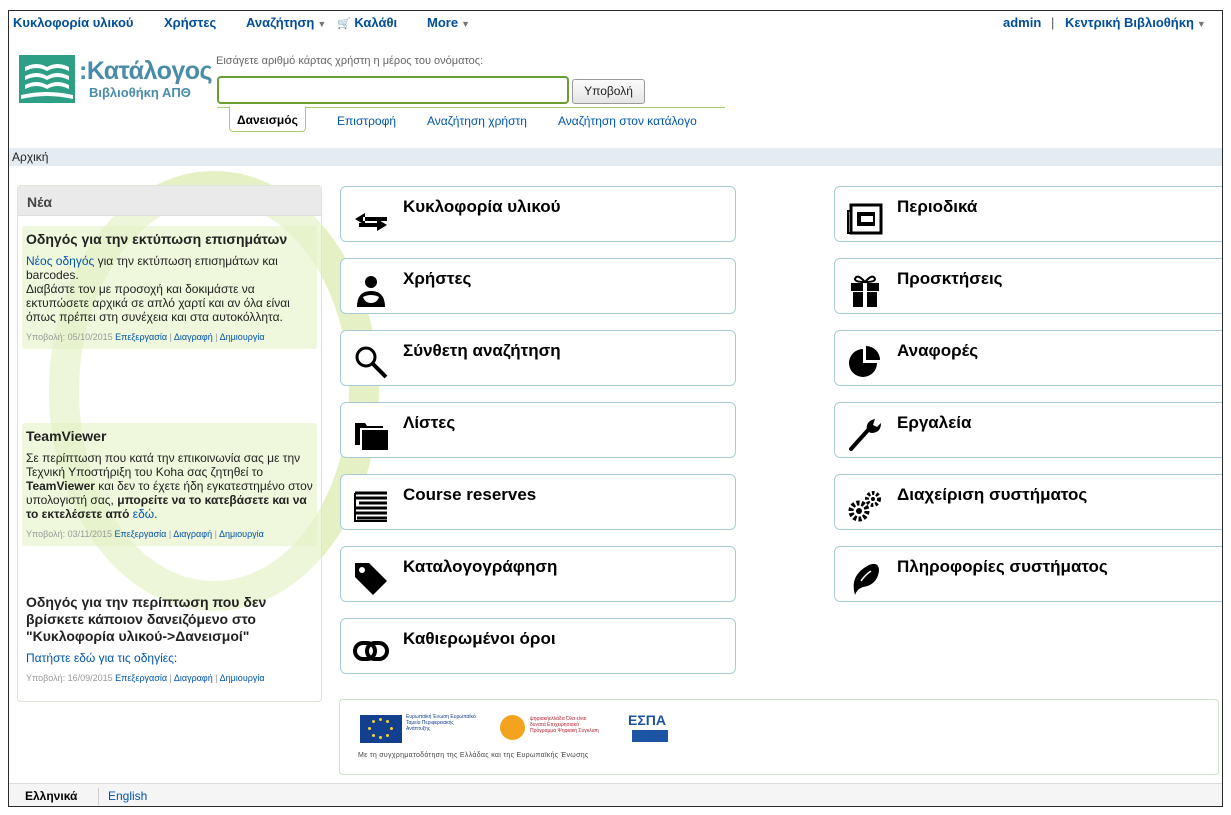 The height and width of the screenshot is (815, 1231). What do you see at coordinates (73, 22) in the screenshot?
I see `nav-circulation: Κυκλοφορία υλικού` at bounding box center [73, 22].